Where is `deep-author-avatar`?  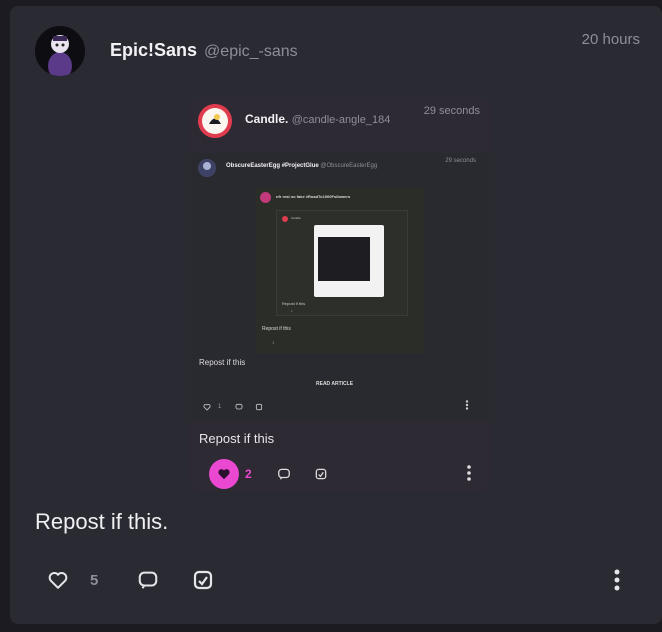 deep-author-avatar is located at coordinates (265, 197).